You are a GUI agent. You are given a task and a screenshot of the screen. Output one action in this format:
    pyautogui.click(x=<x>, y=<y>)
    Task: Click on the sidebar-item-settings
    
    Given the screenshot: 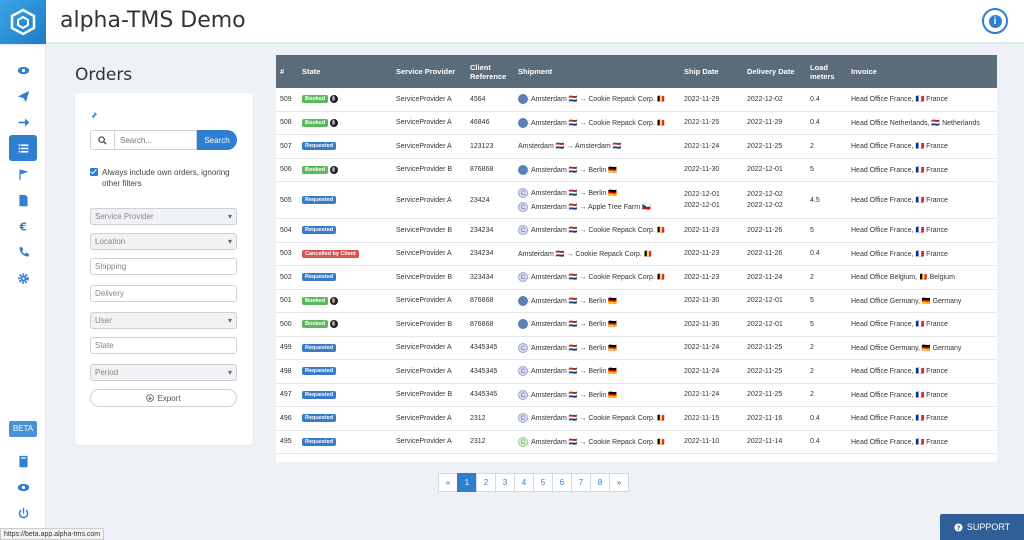 What is the action you would take?
    pyautogui.click(x=23, y=278)
    